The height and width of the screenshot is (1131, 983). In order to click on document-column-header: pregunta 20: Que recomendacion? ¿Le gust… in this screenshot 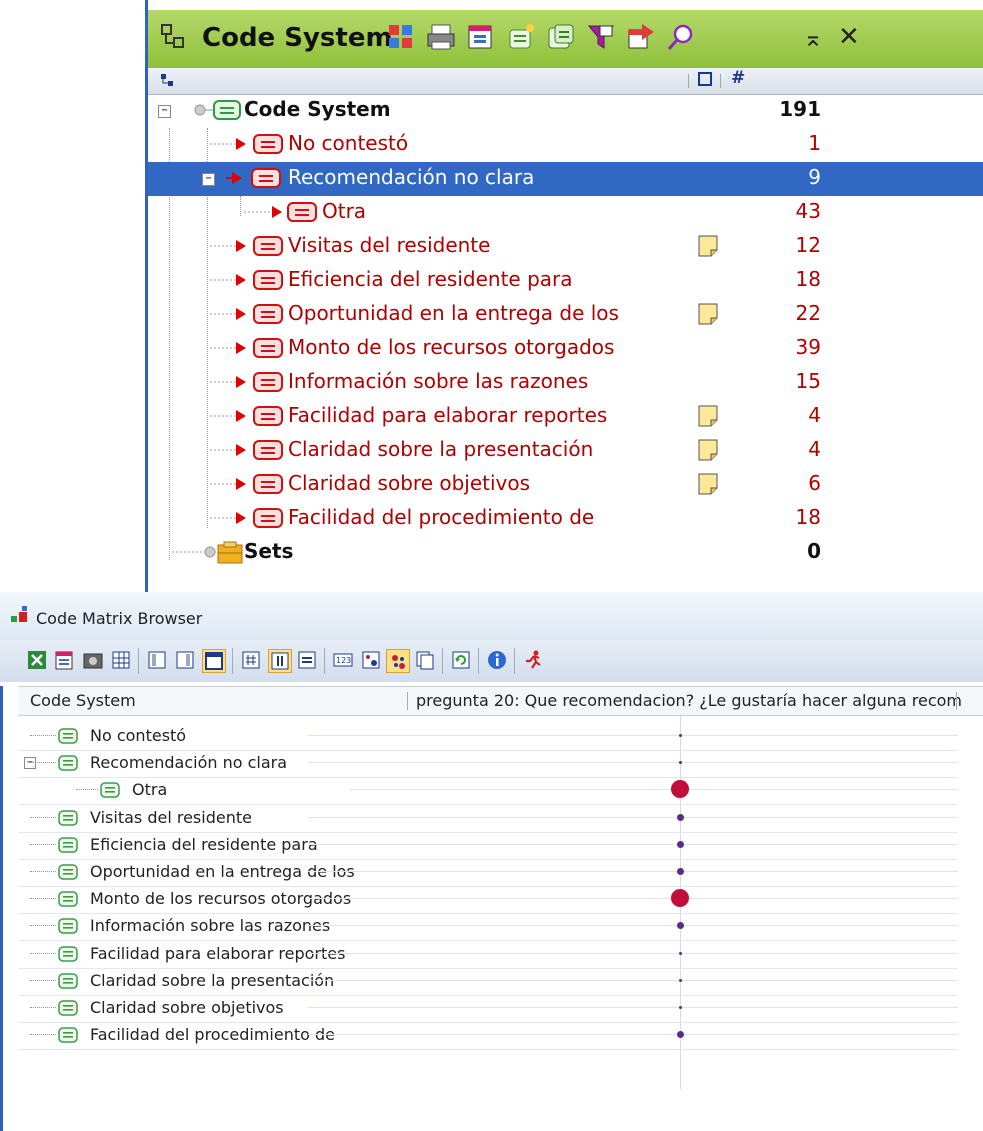, I will do `click(689, 700)`.